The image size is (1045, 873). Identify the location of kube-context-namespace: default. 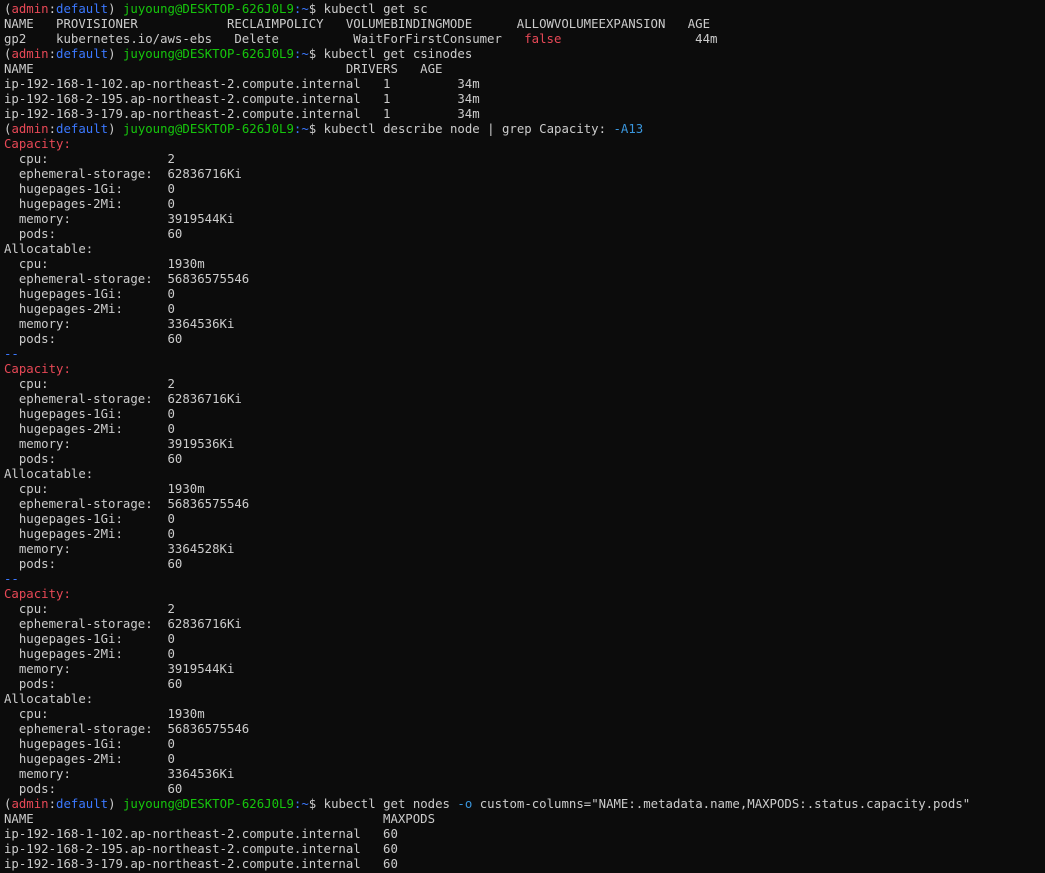
(82, 9).